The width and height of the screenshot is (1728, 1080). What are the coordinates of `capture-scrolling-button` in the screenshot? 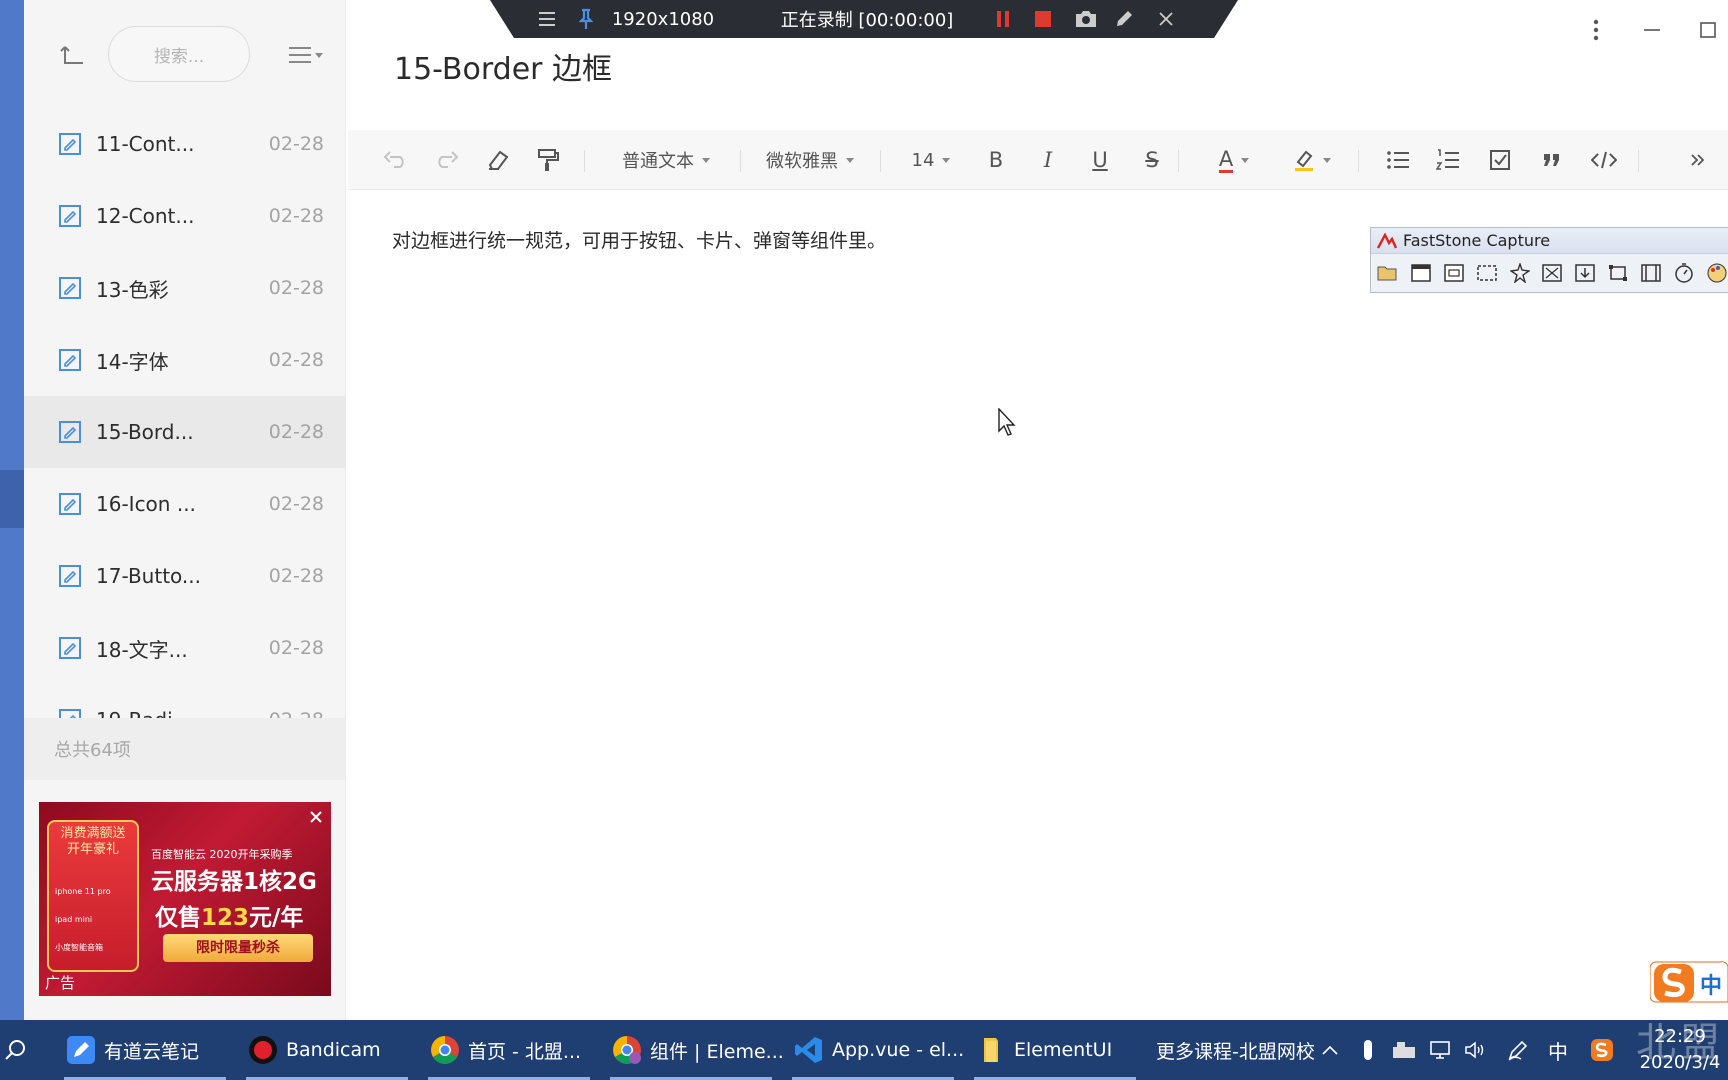 It's located at (1585, 273).